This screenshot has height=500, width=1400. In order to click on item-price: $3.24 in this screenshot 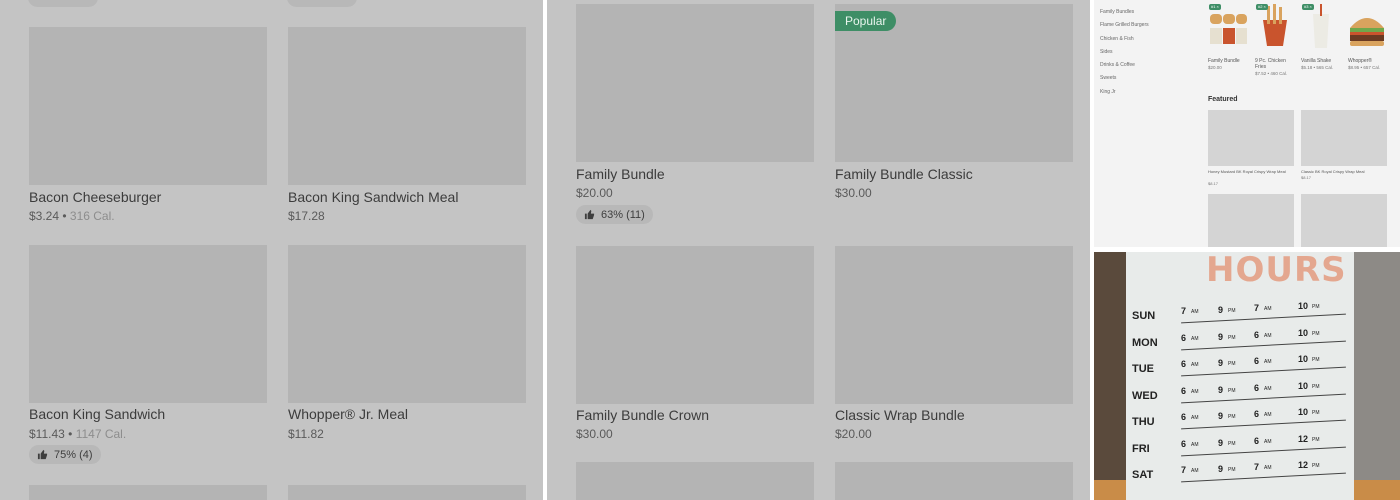, I will do `click(44, 216)`.